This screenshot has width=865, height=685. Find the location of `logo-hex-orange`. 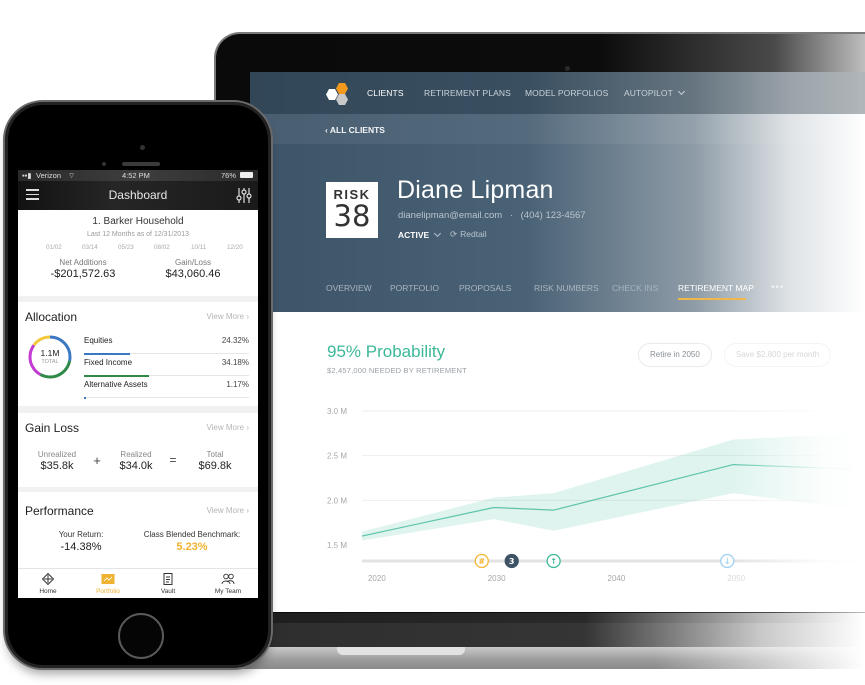

logo-hex-orange is located at coordinates (342, 88).